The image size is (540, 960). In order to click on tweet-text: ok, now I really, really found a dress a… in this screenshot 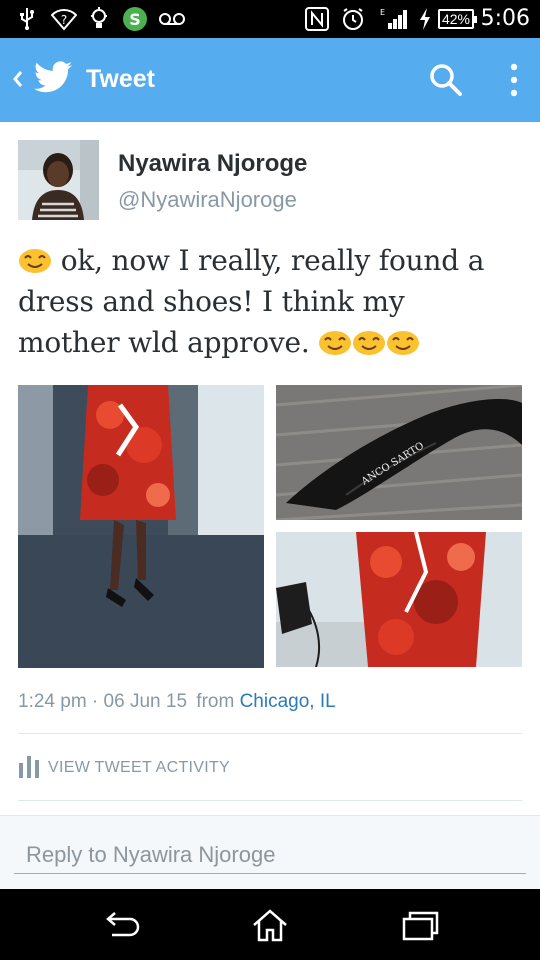, I will do `click(270, 301)`.